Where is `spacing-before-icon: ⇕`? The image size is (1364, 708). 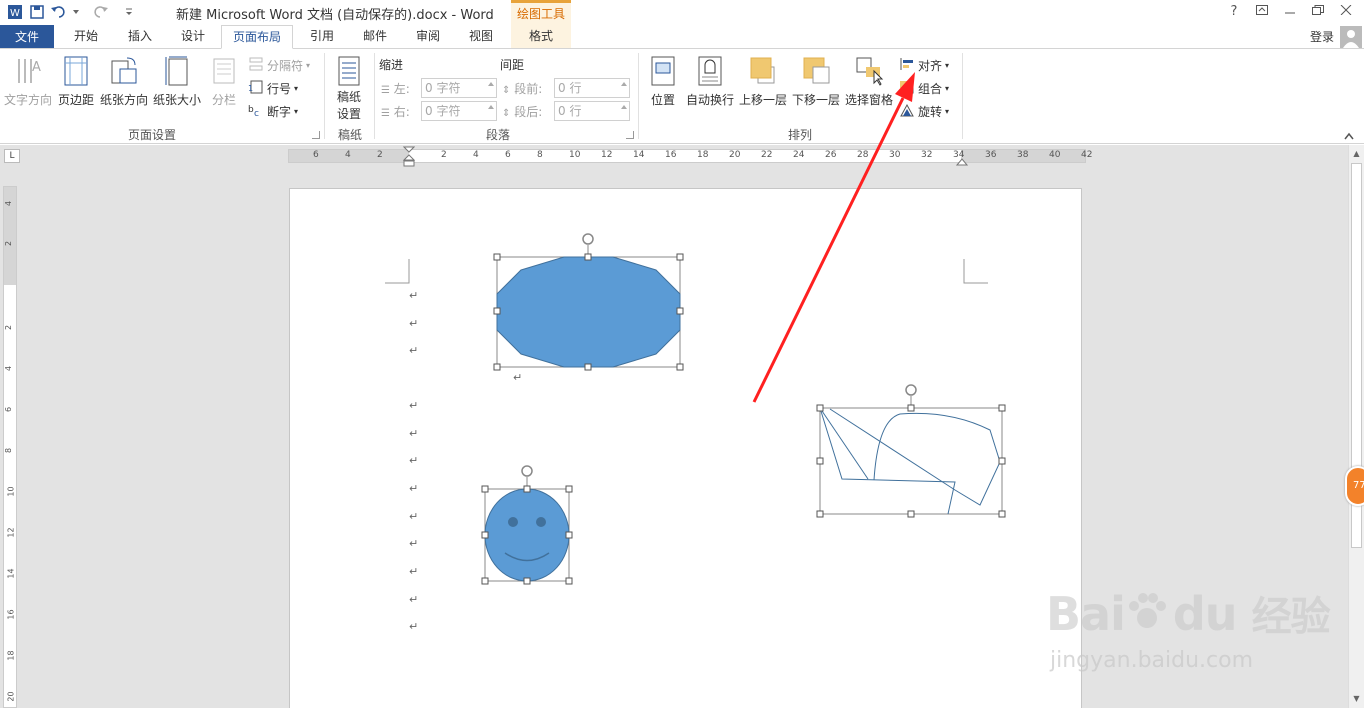
spacing-before-icon: ⇕ is located at coordinates (506, 90).